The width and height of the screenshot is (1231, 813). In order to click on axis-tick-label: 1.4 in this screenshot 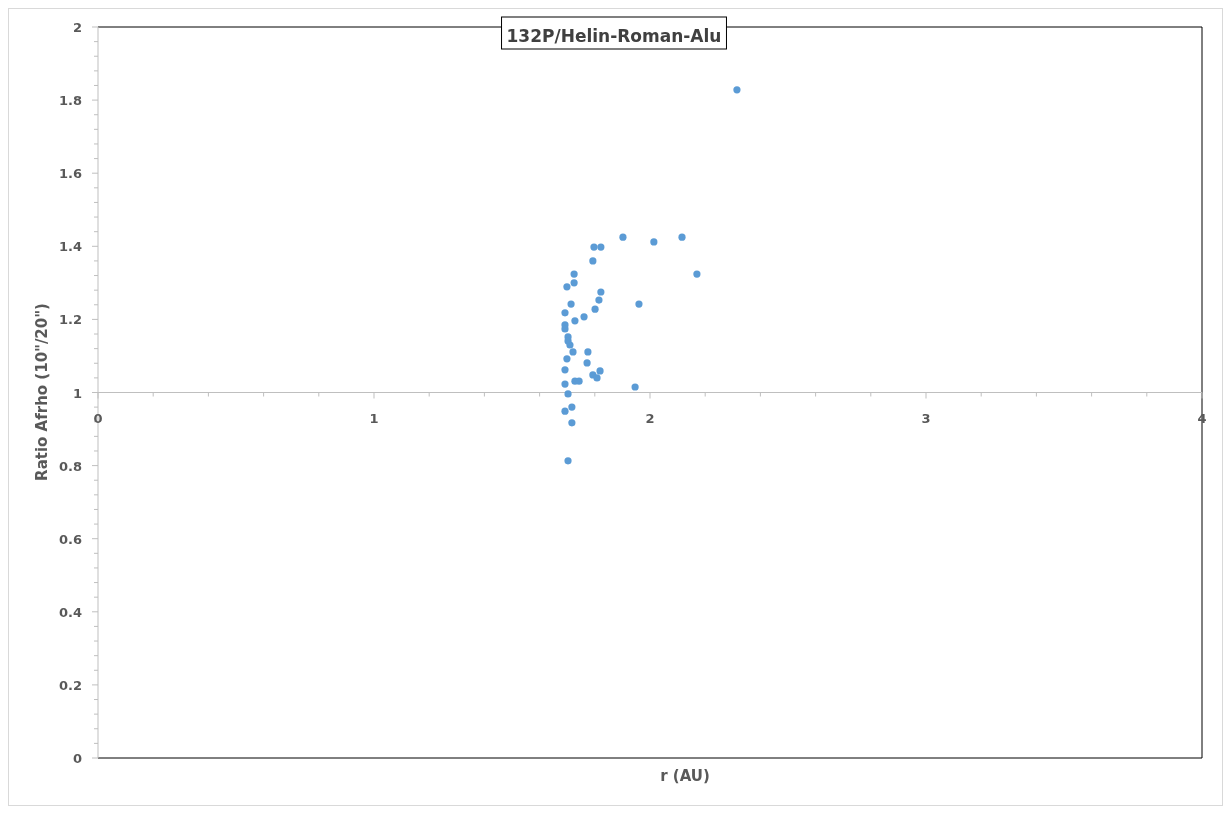, I will do `click(70, 247)`.